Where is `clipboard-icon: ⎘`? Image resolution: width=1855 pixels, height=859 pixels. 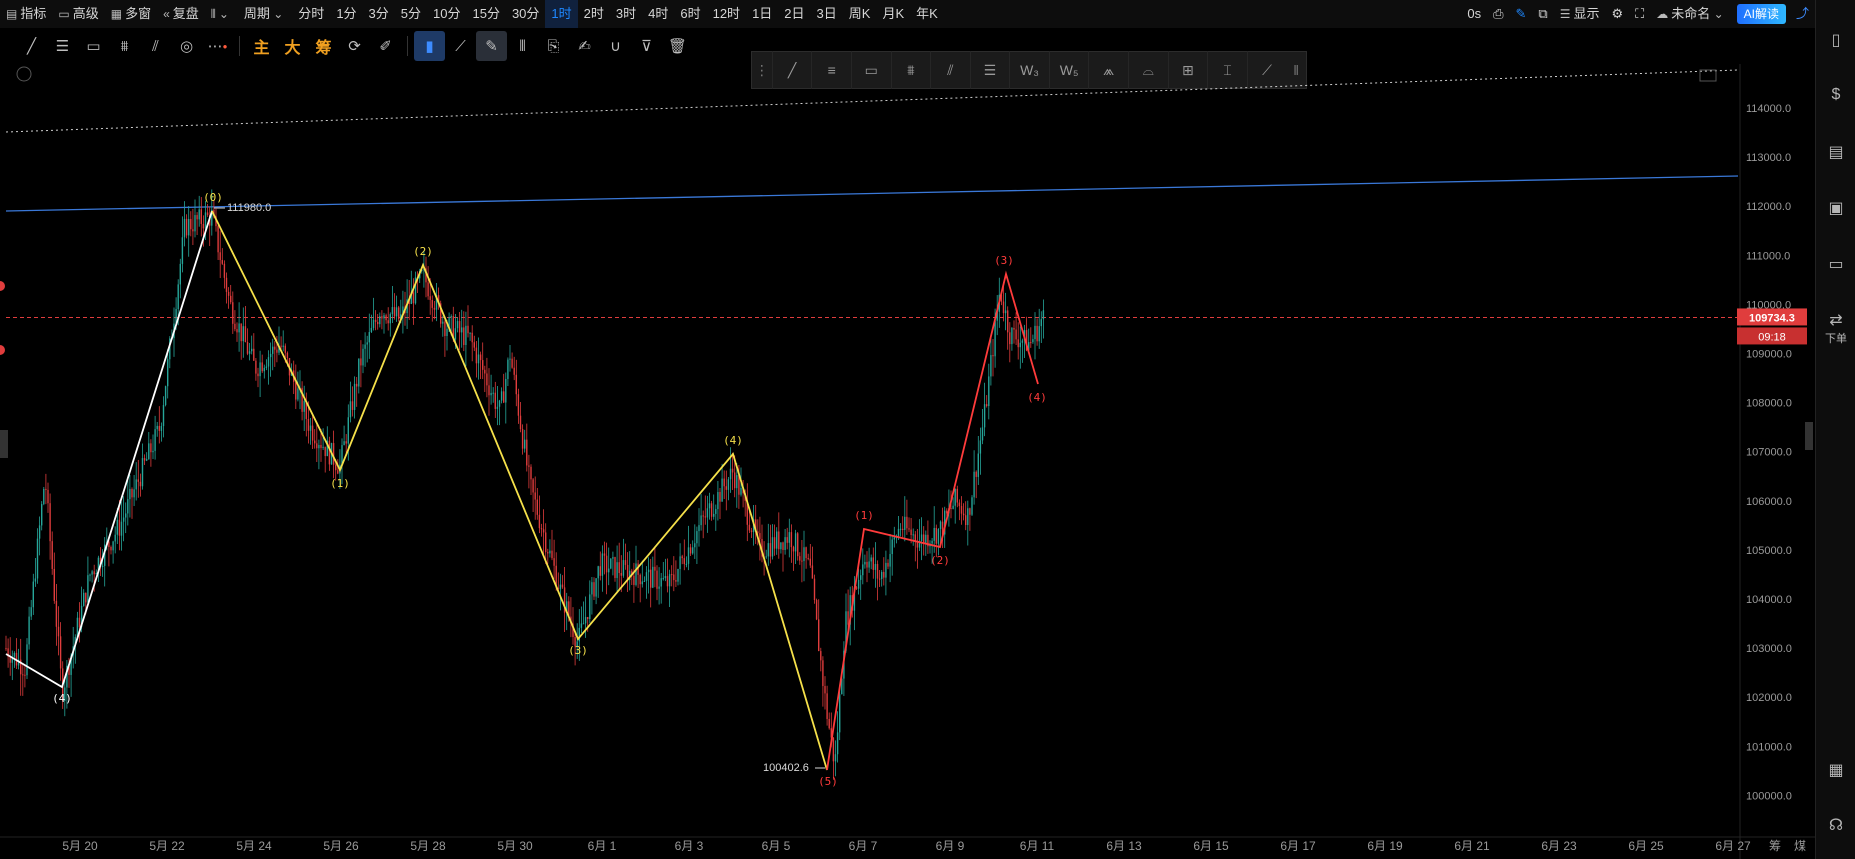 clipboard-icon: ⎘ is located at coordinates (553, 46).